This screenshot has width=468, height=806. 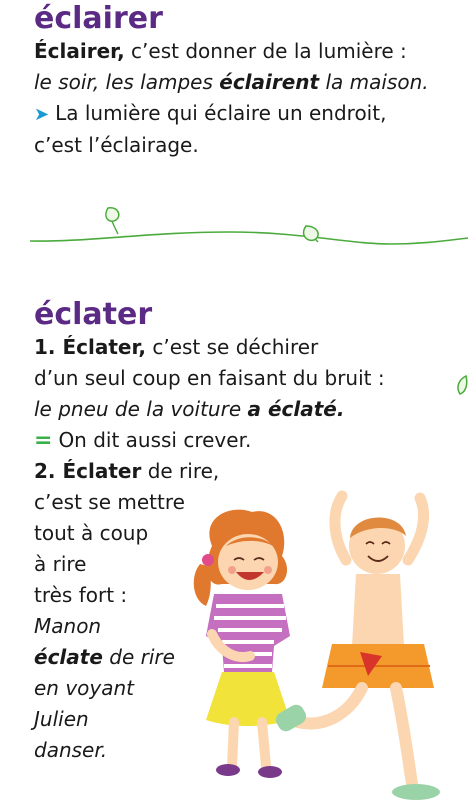 What do you see at coordinates (357, 645) in the screenshot?
I see `boy-figure` at bounding box center [357, 645].